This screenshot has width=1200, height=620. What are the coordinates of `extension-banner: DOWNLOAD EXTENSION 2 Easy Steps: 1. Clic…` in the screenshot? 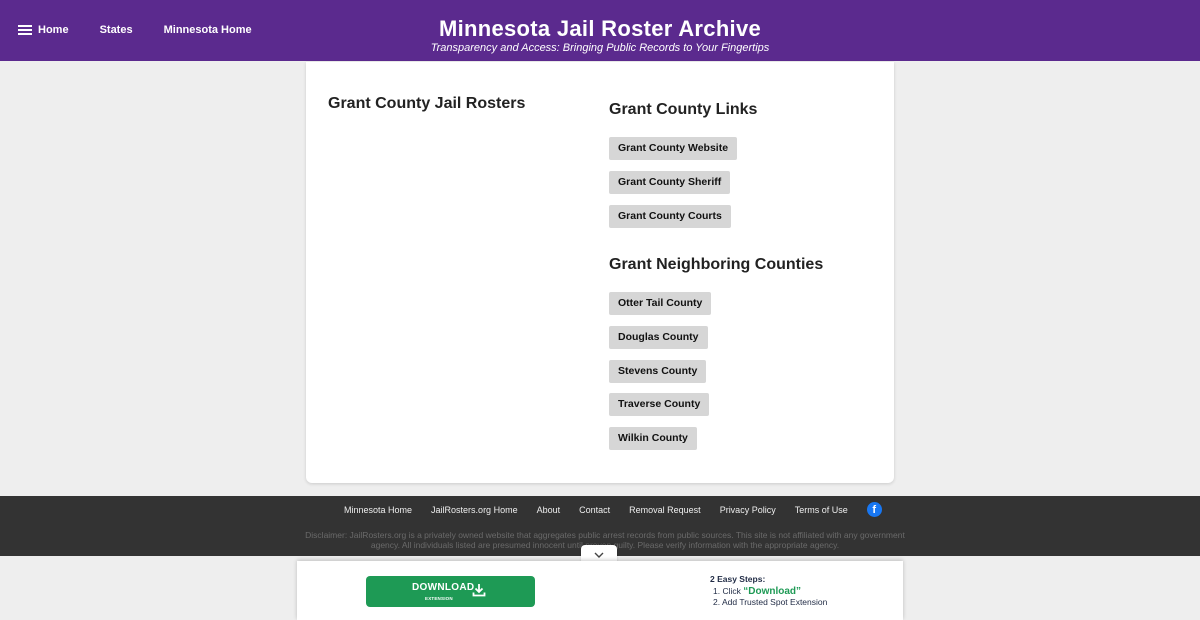 It's located at (600, 590).